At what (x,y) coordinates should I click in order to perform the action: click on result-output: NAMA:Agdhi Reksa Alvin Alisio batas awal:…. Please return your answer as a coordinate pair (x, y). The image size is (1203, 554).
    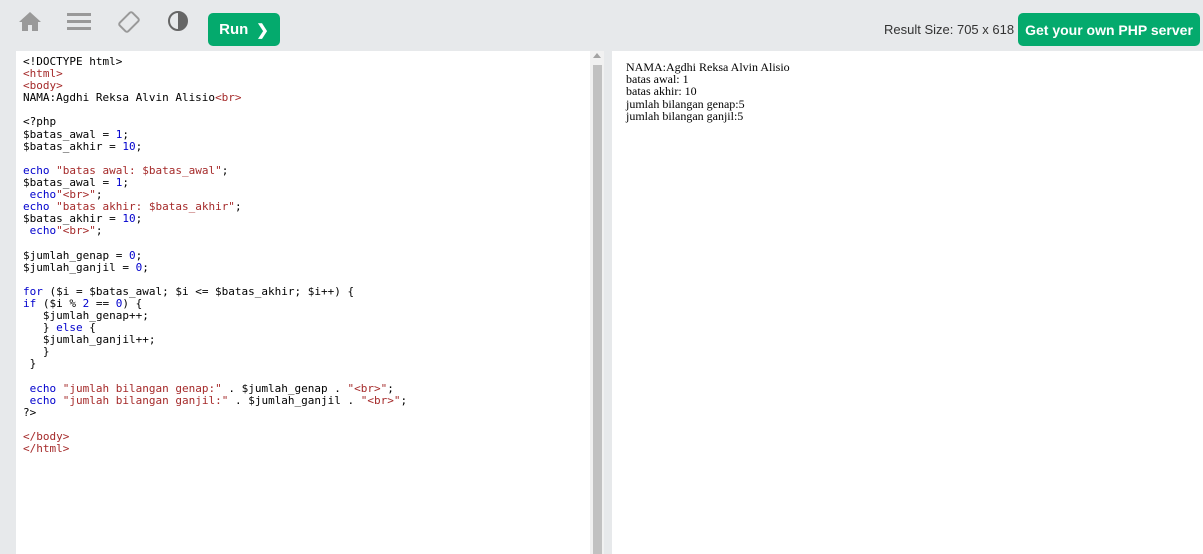
    Looking at the image, I should click on (907, 86).